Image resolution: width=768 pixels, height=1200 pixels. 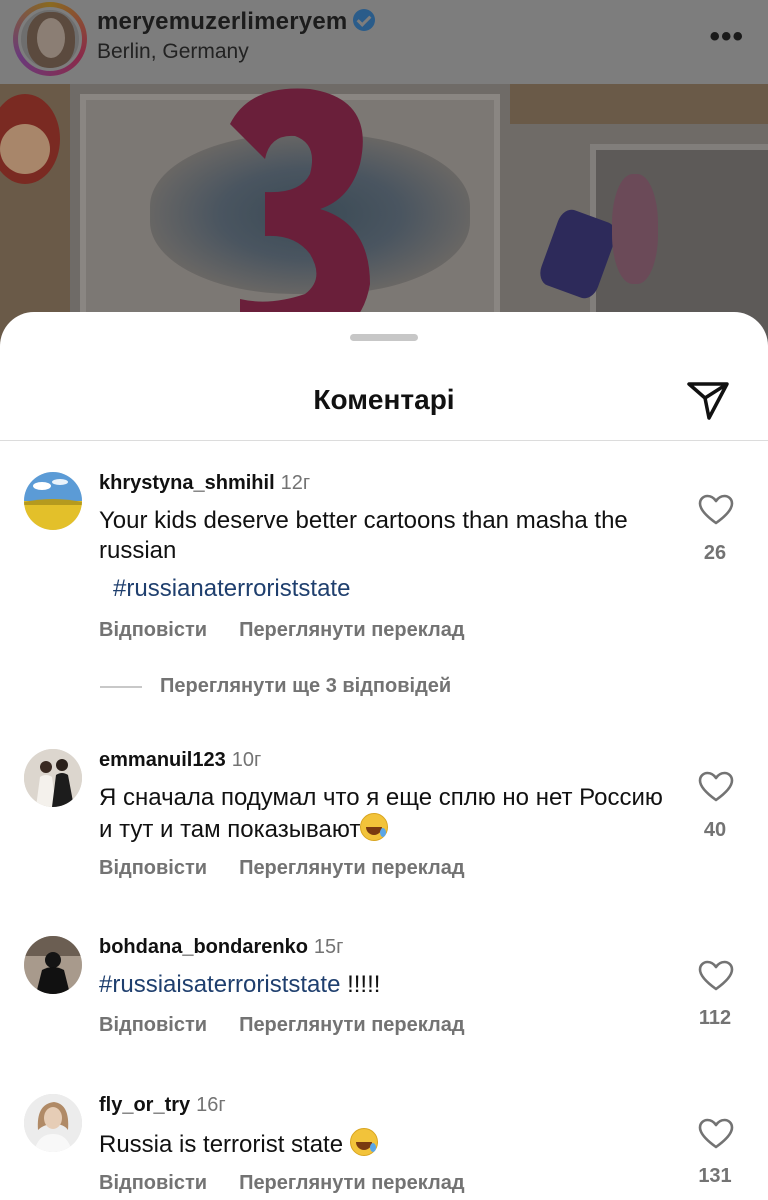 I want to click on comment-username: khrystyna_shmihil 12г, so click(x=204, y=483).